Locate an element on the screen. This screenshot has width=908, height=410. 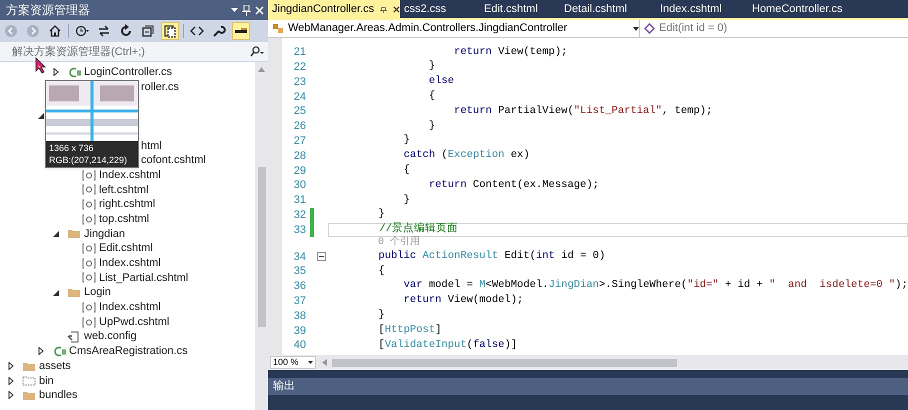
editor-tab: HomeController.cs is located at coordinates (808, 9).